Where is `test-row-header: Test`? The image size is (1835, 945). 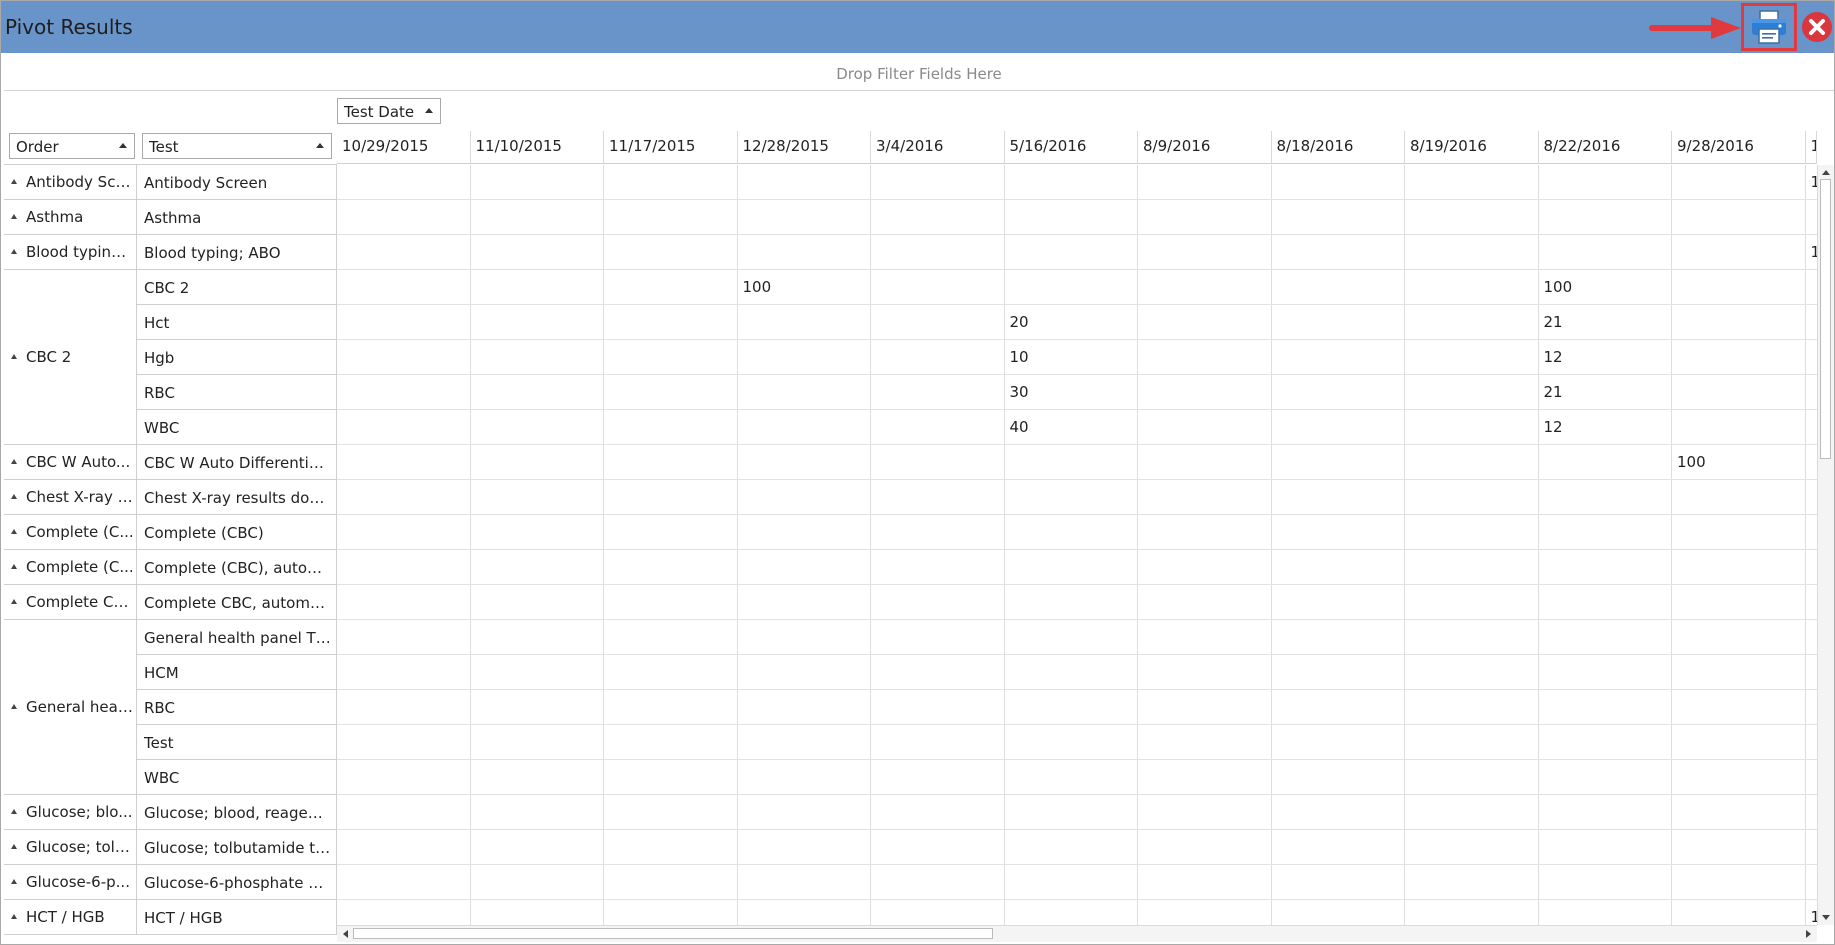 test-row-header: Test is located at coordinates (237, 742).